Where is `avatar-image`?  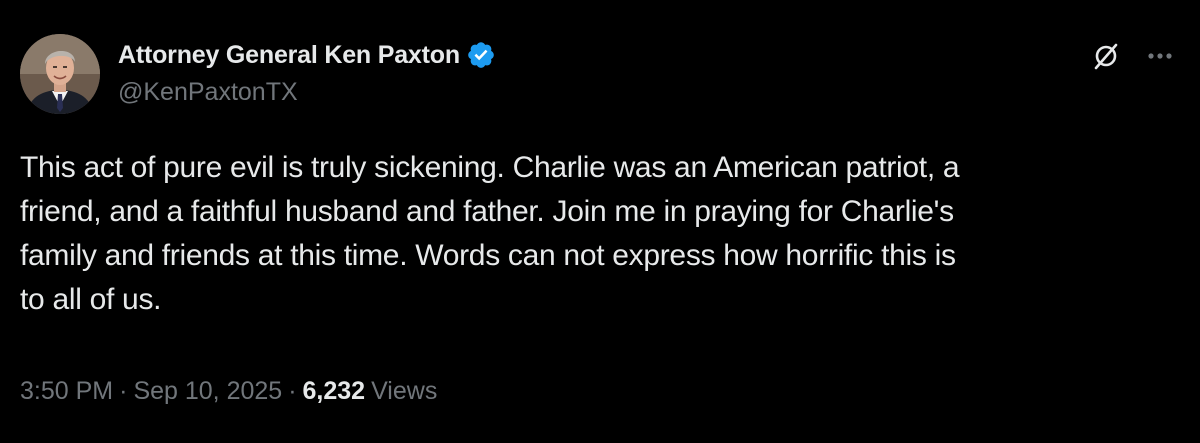
avatar-image is located at coordinates (60, 74).